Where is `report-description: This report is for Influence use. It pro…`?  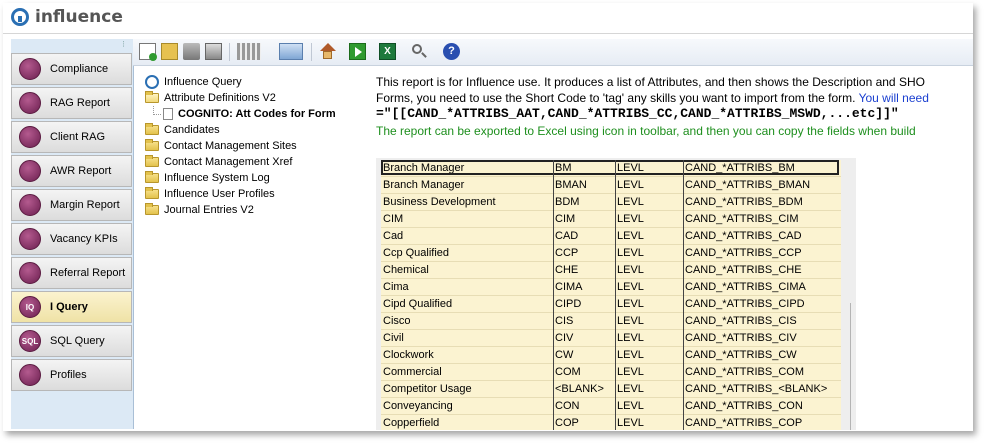 report-description: This report is for Influence use. It pro… is located at coordinates (674, 108).